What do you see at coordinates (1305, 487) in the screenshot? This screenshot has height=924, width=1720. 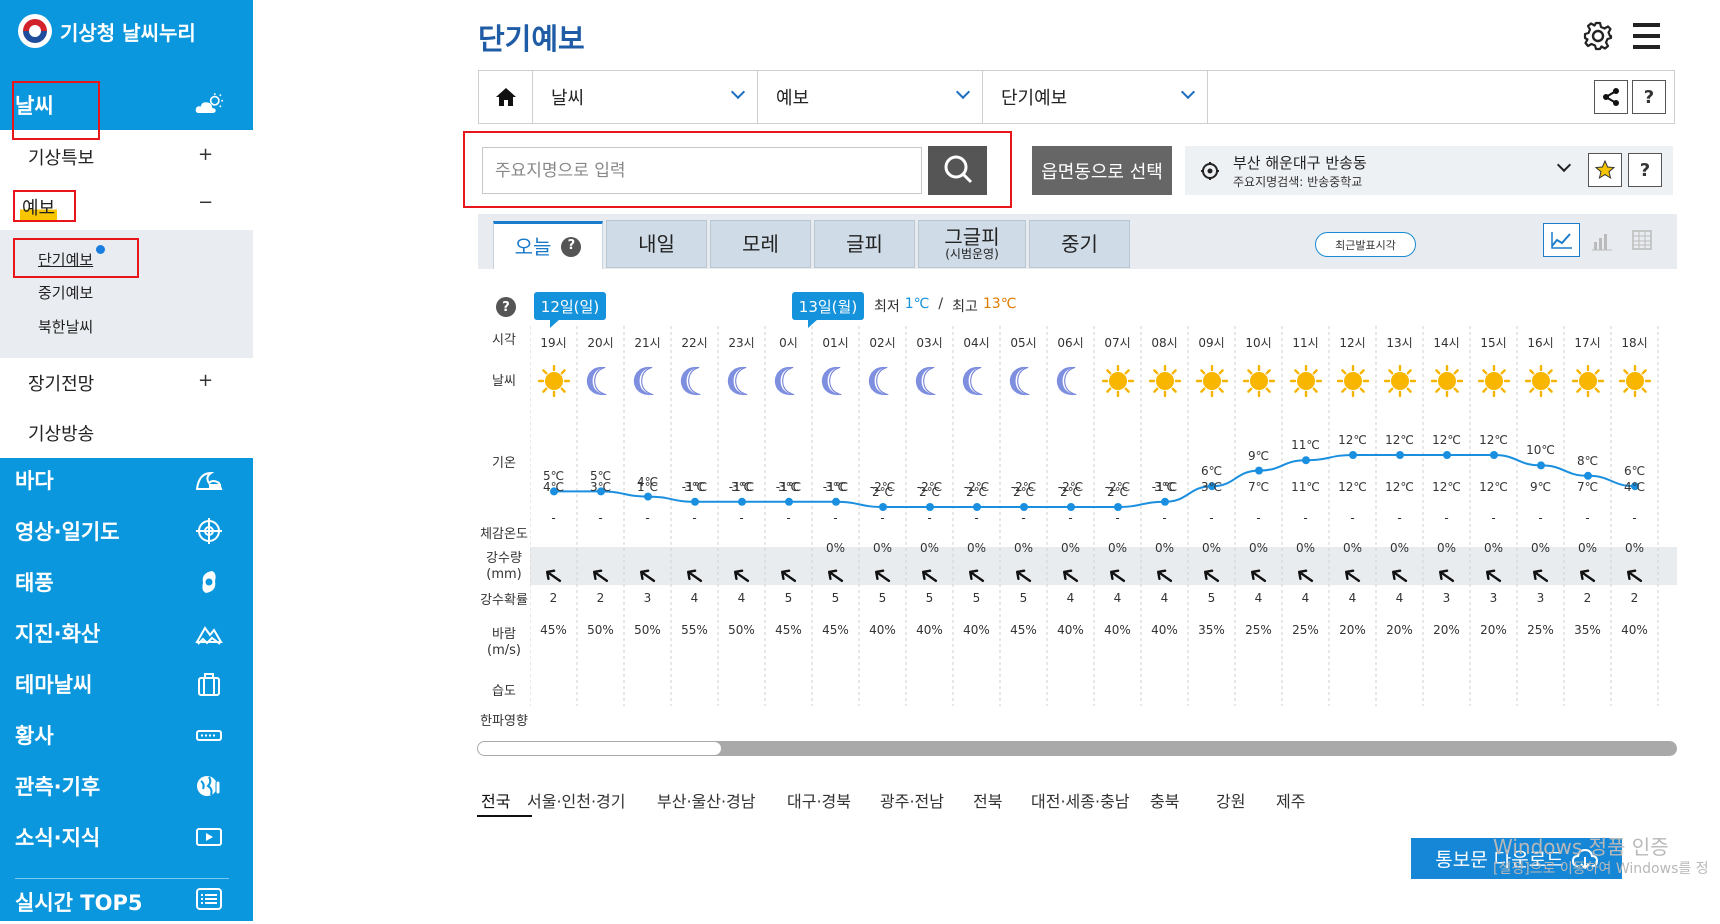 I see `feels-cell: 11℃` at bounding box center [1305, 487].